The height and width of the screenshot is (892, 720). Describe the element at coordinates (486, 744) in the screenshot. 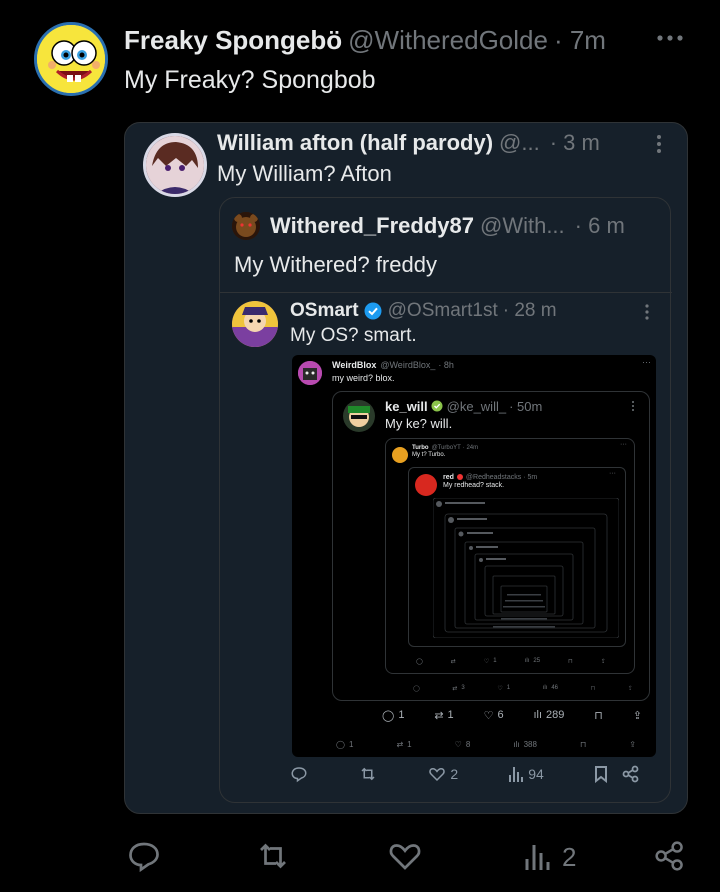

I see `osmart-action-bar: ◯ 1 ⇄ 1 ♡ 8 ılı 388 ⊓ ⇪` at that location.